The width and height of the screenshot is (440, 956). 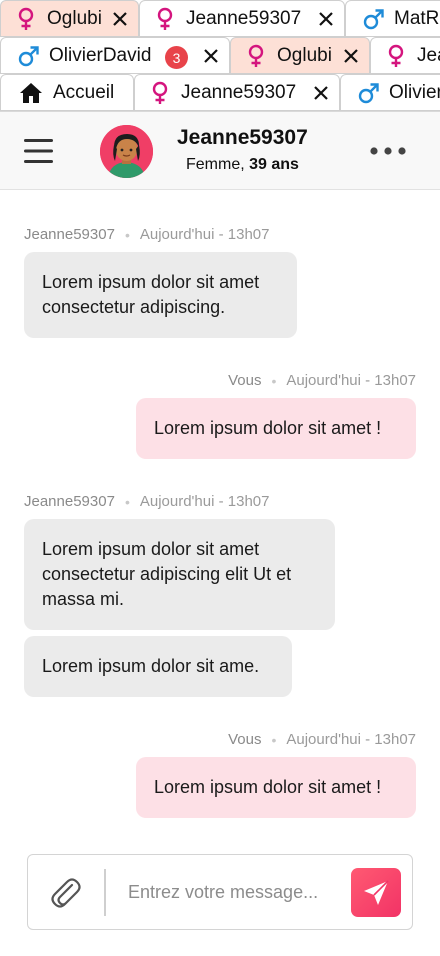 I want to click on tab-matr: MatR, so click(x=392, y=18).